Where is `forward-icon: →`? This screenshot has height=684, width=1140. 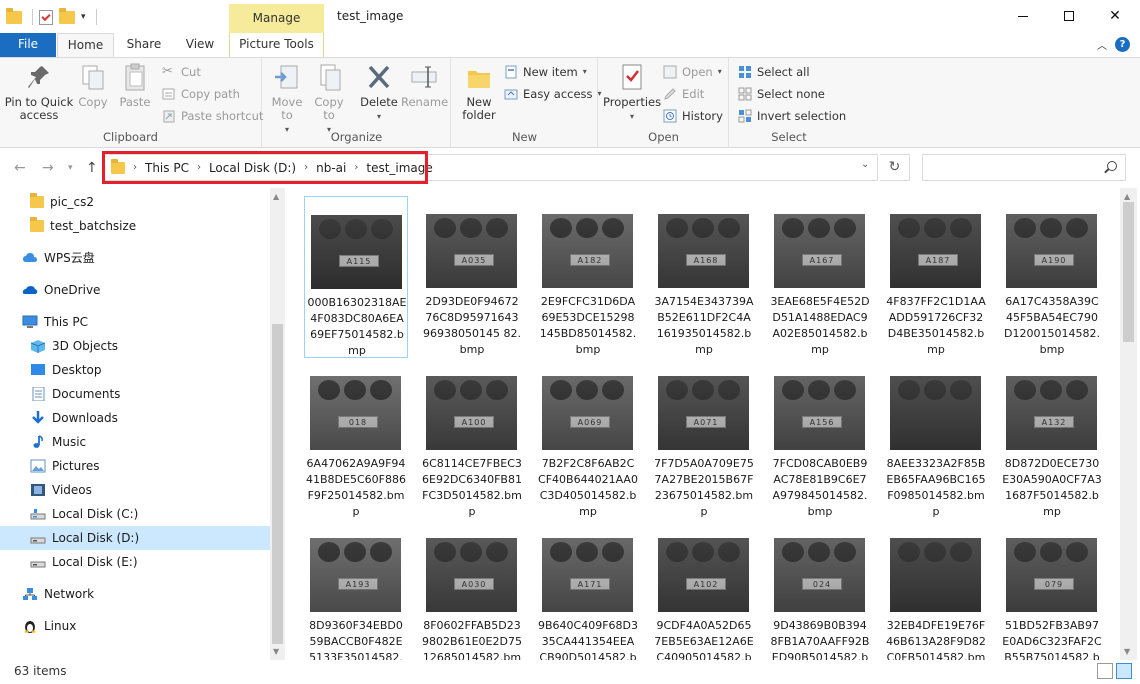 forward-icon: → is located at coordinates (48, 168).